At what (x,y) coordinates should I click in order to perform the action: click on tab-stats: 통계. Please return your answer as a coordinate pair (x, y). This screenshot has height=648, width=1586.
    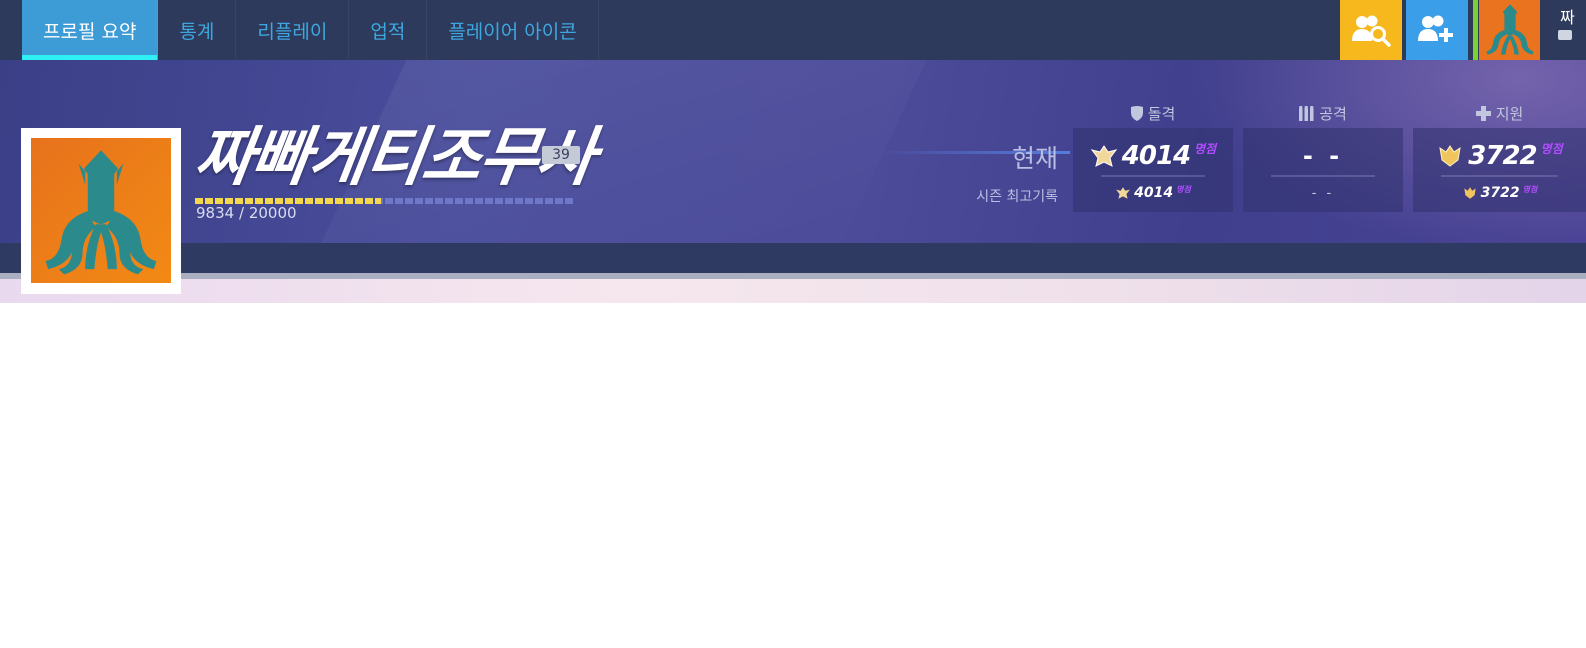
    Looking at the image, I should click on (197, 30).